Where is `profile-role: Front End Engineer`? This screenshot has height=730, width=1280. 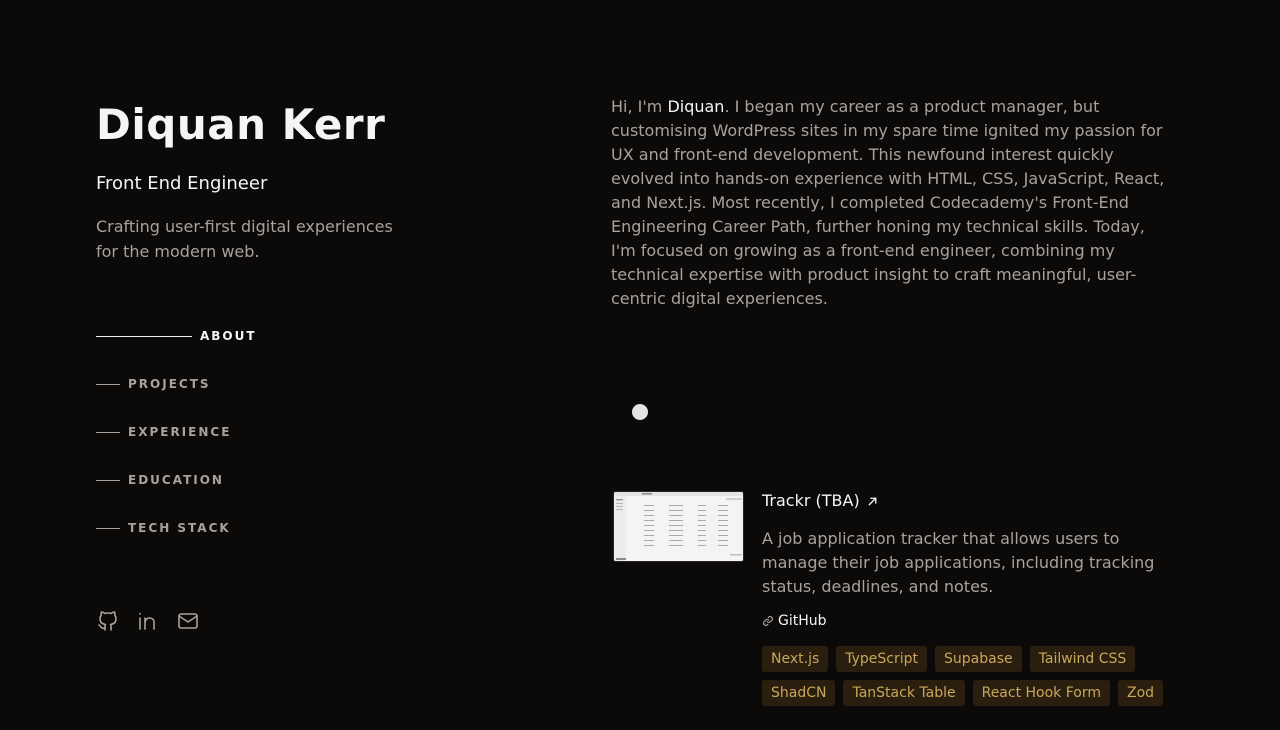
profile-role: Front End Engineer is located at coordinates (182, 183).